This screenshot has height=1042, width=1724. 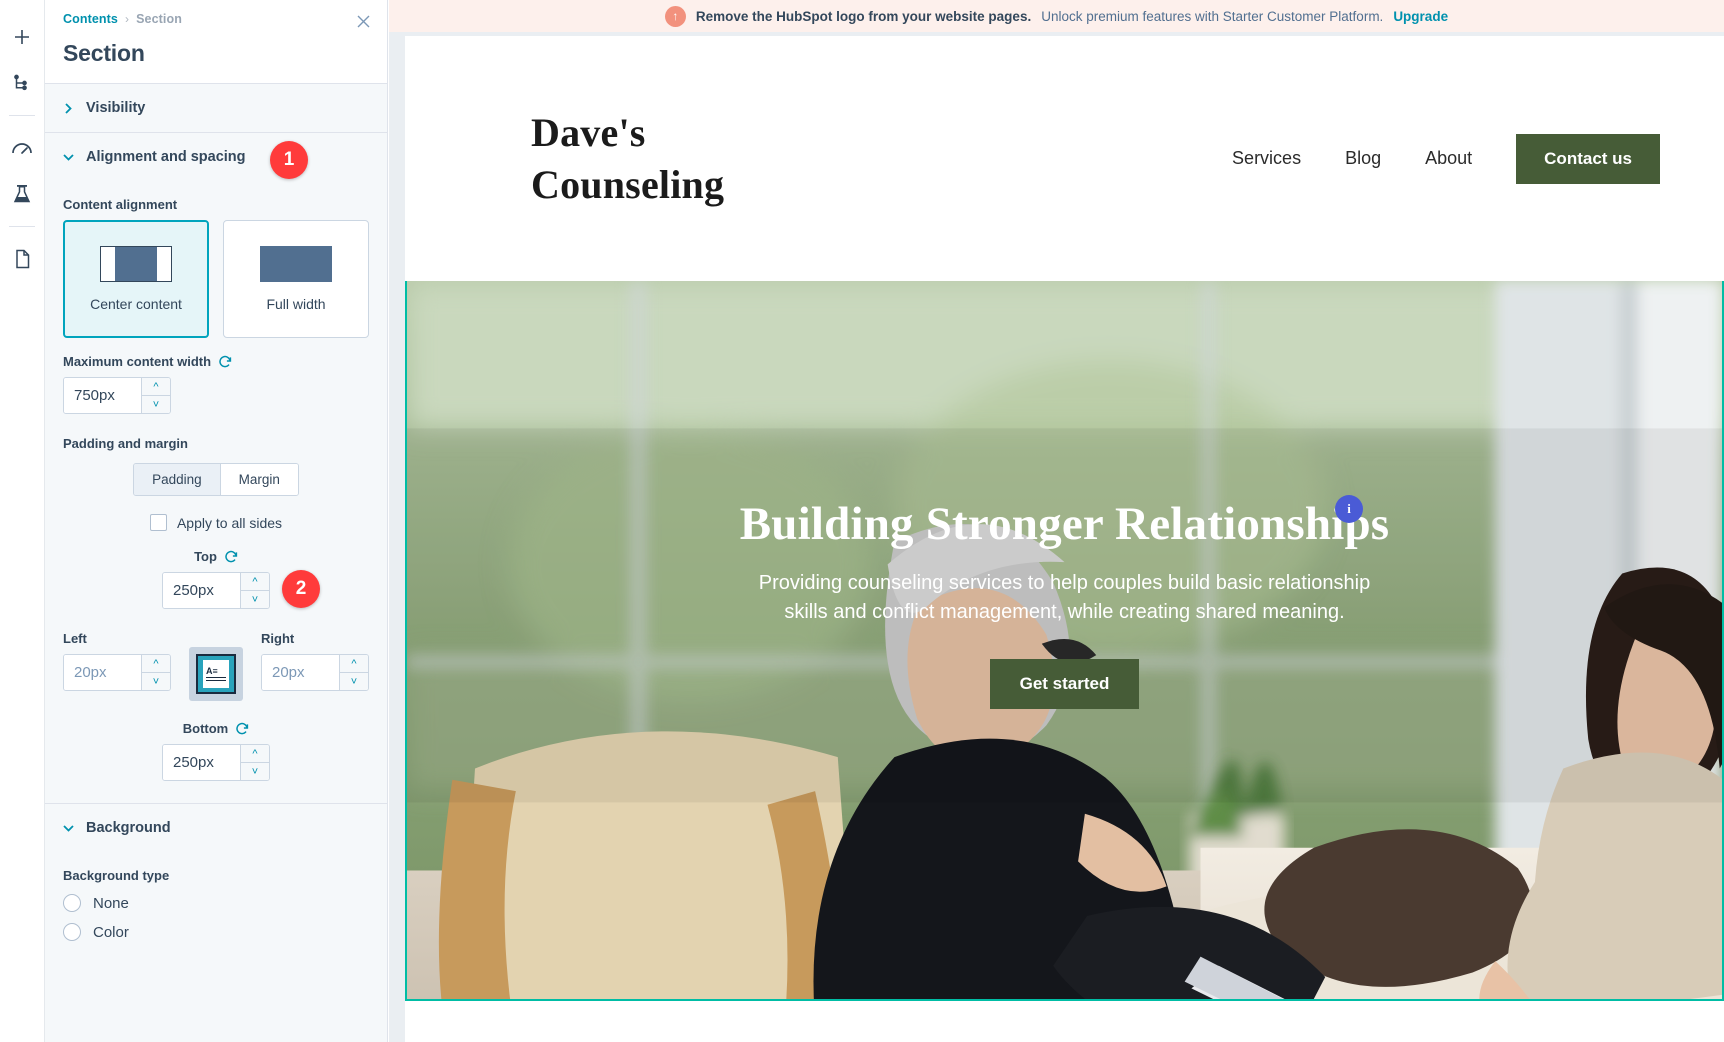 I want to click on document-icon, so click(x=22, y=259).